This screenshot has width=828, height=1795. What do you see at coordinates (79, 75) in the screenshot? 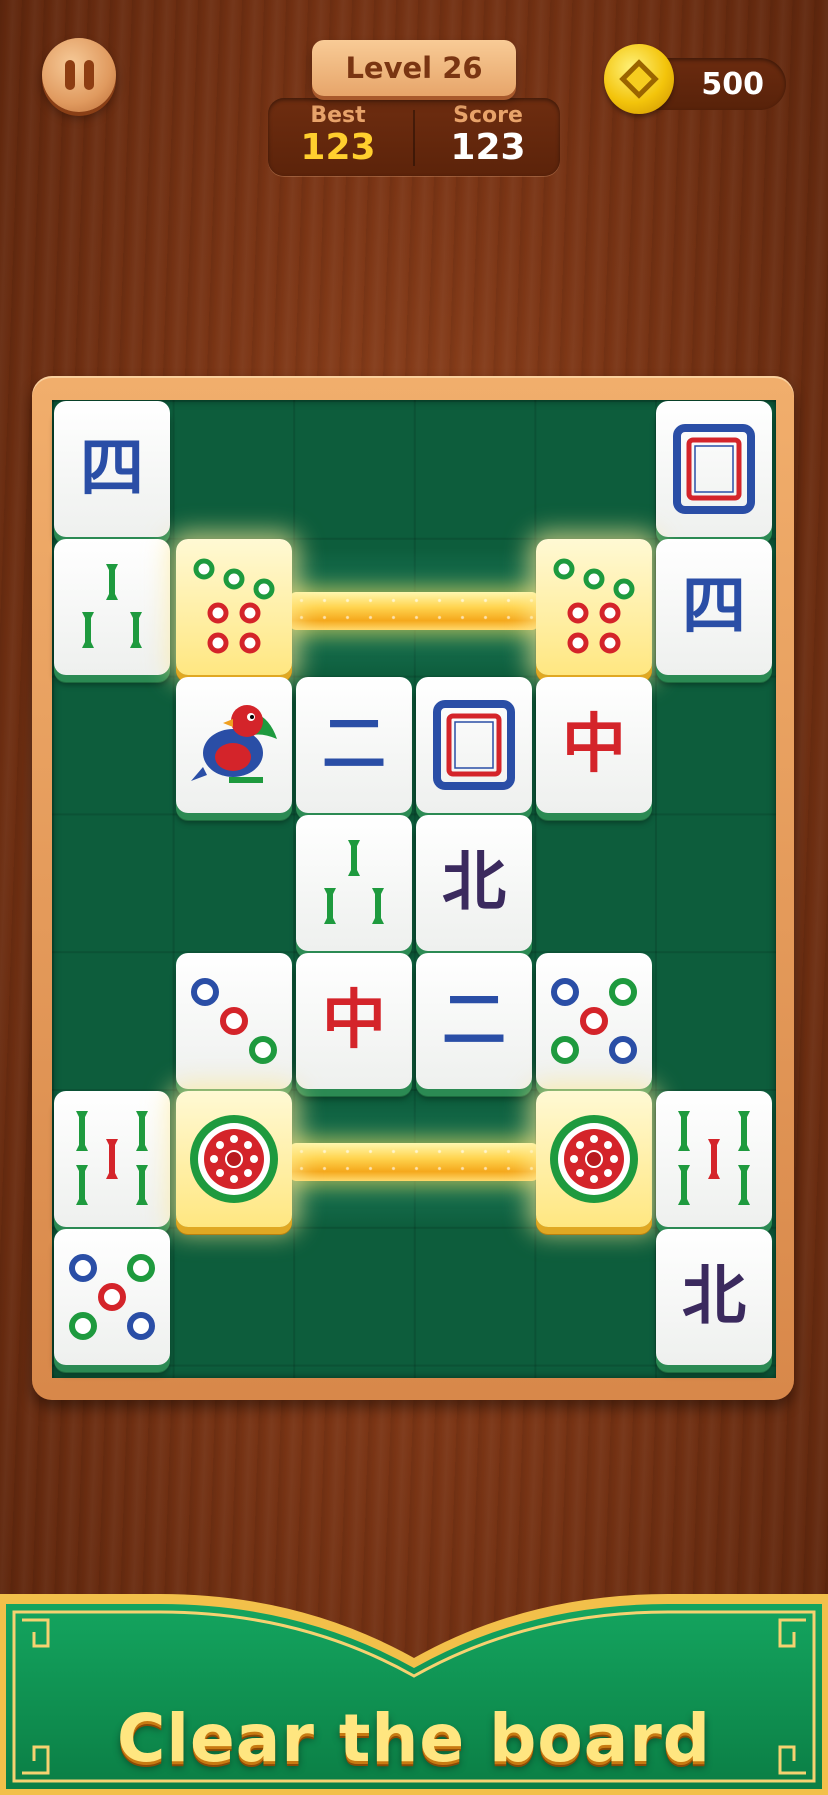
I see `pause-button` at bounding box center [79, 75].